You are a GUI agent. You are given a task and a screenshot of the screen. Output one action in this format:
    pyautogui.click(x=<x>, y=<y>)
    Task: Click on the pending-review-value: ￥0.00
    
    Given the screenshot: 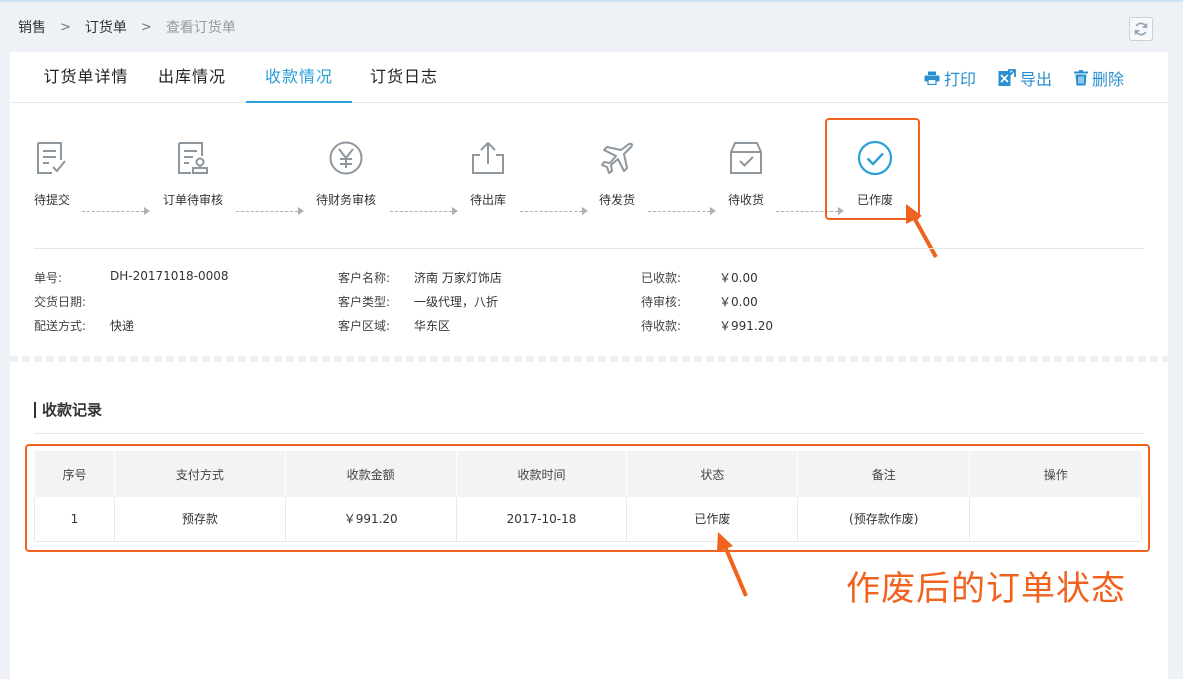 What is the action you would take?
    pyautogui.click(x=738, y=302)
    